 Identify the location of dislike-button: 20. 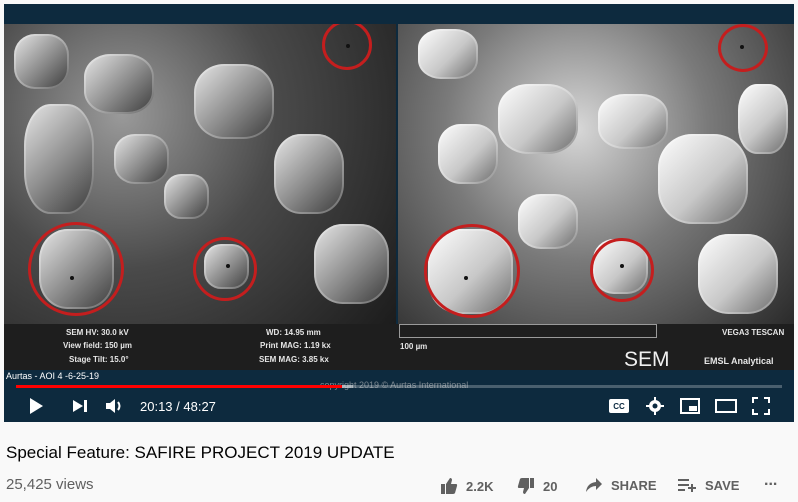
(537, 486).